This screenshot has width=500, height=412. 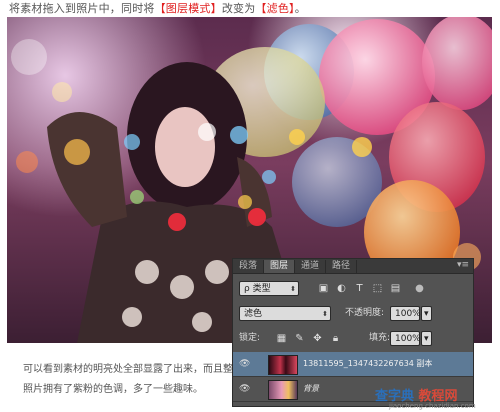 I want to click on intro-text-middle: 改变为, so click(x=238, y=8).